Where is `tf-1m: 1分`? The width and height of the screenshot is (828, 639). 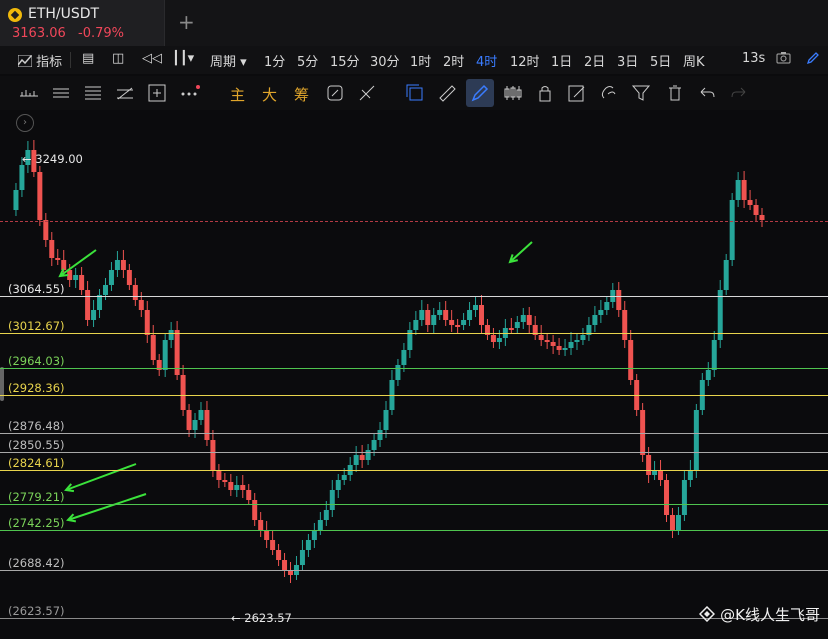
tf-1m: 1分 is located at coordinates (274, 60).